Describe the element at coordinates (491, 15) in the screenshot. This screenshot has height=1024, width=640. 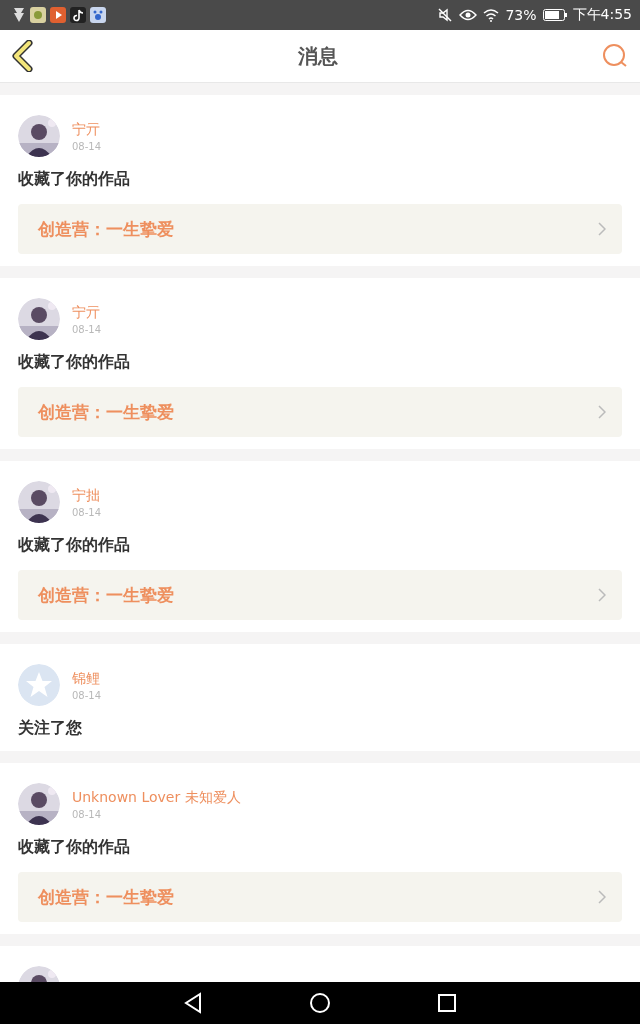
I see `wifi-icon` at that location.